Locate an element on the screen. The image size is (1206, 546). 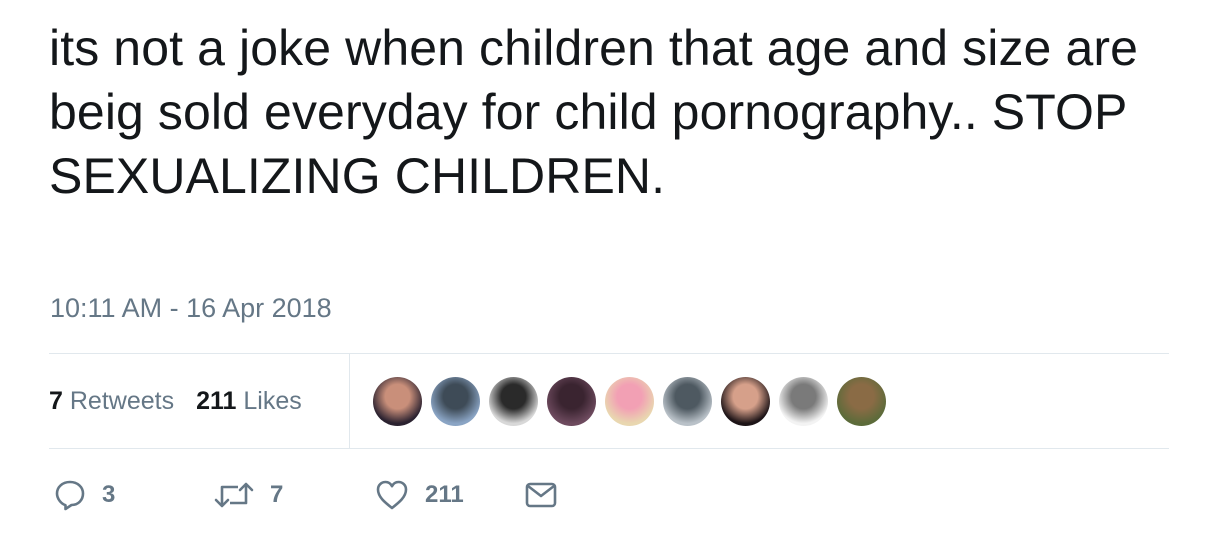
retweet-button: 7 is located at coordinates (294, 495).